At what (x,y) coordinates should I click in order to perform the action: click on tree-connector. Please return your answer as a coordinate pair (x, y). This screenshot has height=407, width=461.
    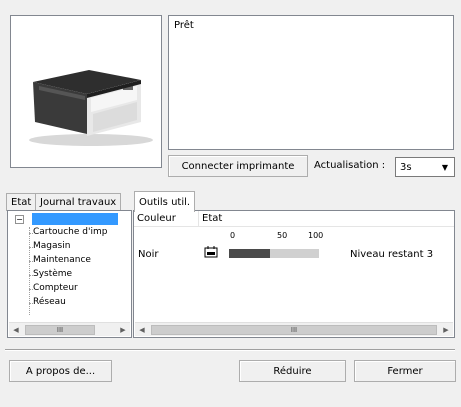
    Looking at the image, I should click on (29, 271).